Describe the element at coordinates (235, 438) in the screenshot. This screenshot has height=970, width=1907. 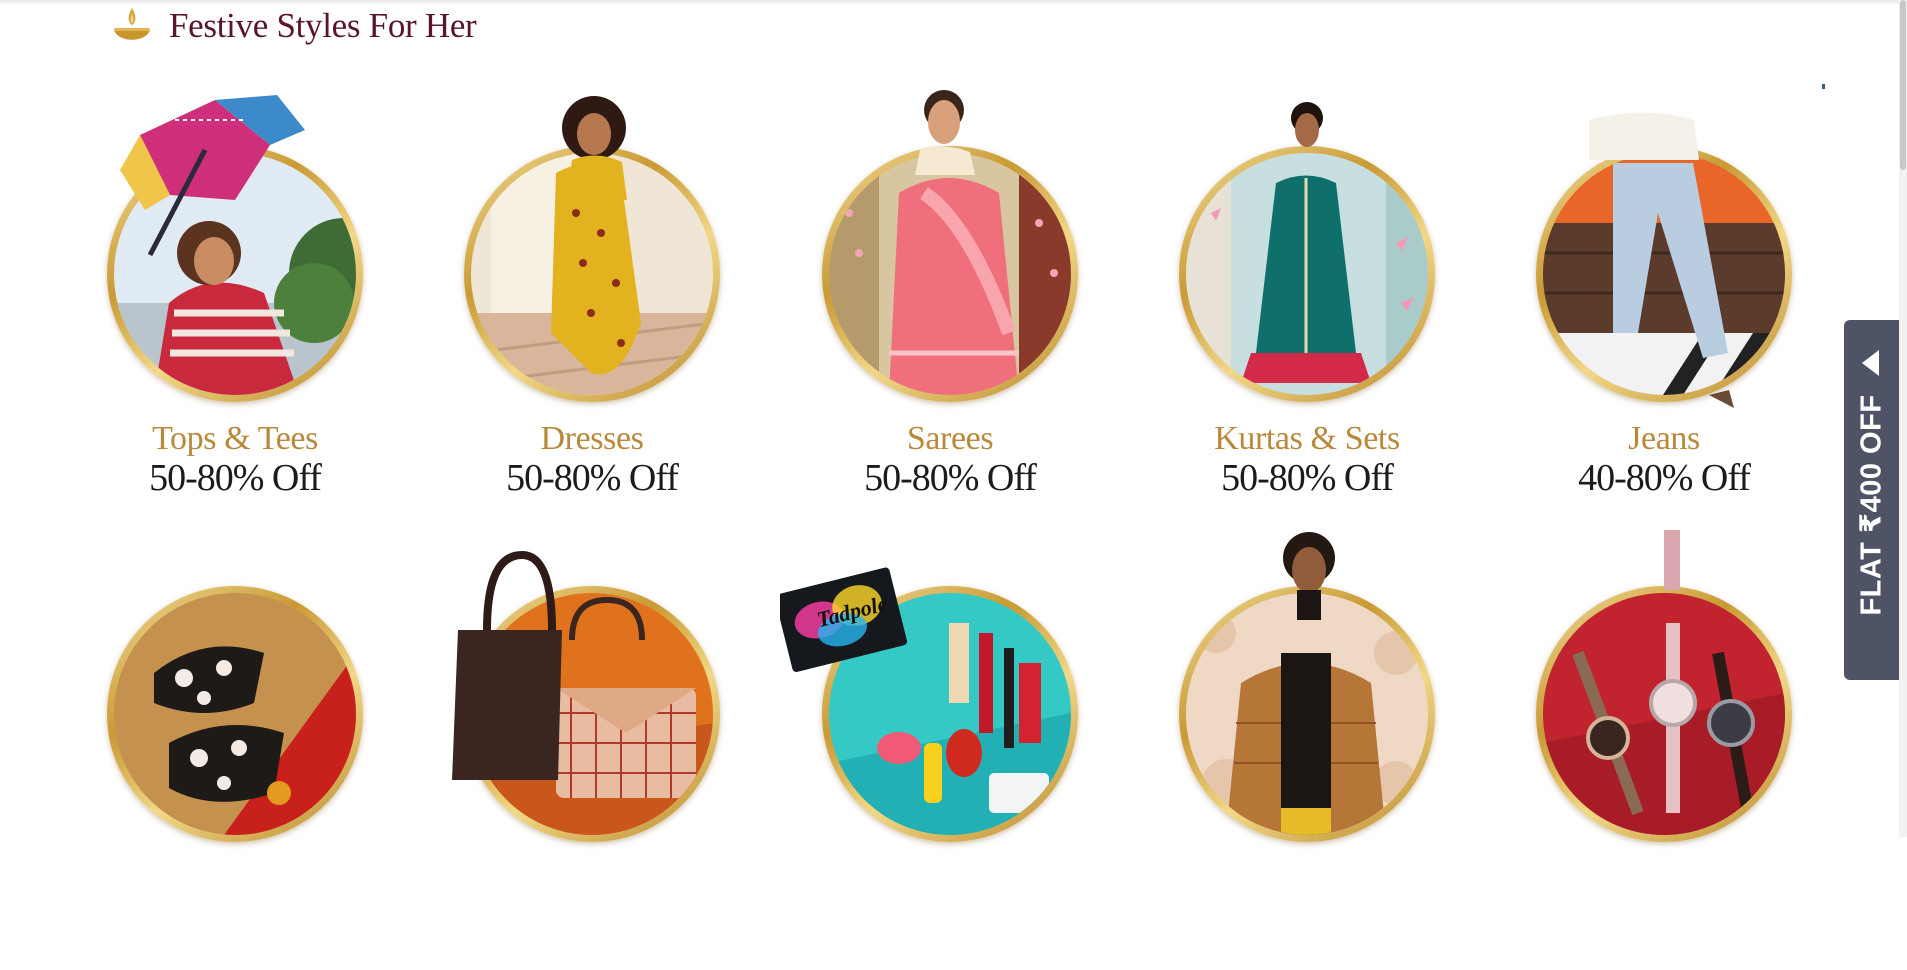
I see `category-name: Tops & Tees` at that location.